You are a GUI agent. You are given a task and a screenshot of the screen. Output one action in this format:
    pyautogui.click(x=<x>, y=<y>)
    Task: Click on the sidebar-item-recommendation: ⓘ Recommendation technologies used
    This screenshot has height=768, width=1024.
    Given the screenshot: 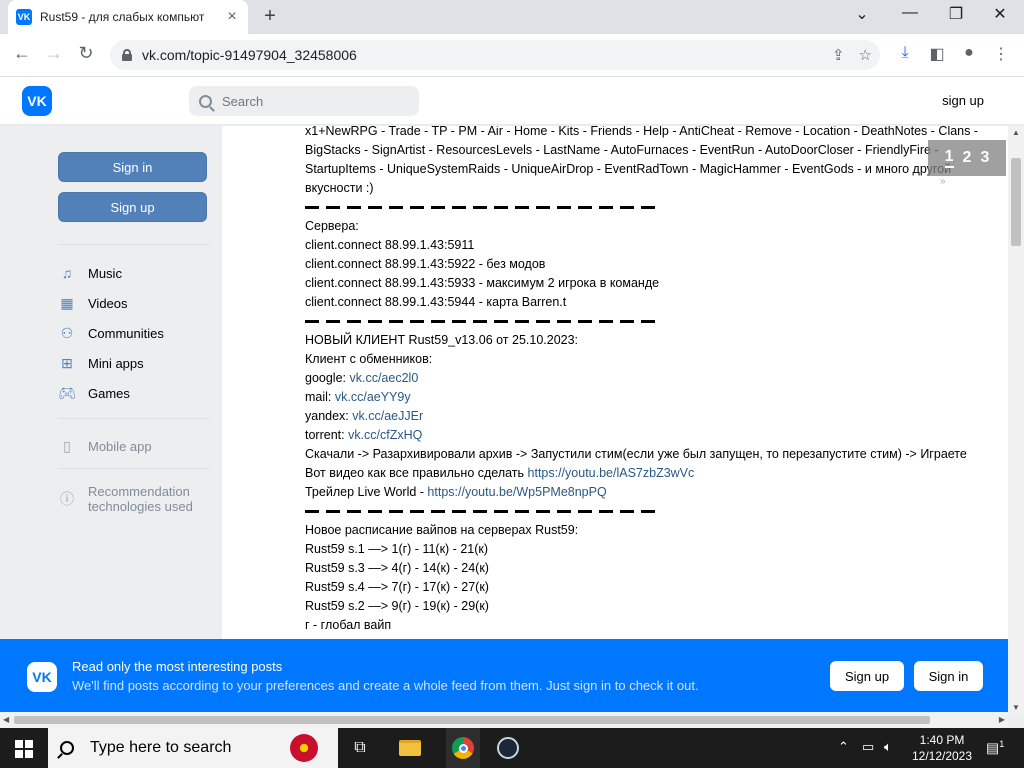 What is the action you would take?
    pyautogui.click(x=125, y=499)
    